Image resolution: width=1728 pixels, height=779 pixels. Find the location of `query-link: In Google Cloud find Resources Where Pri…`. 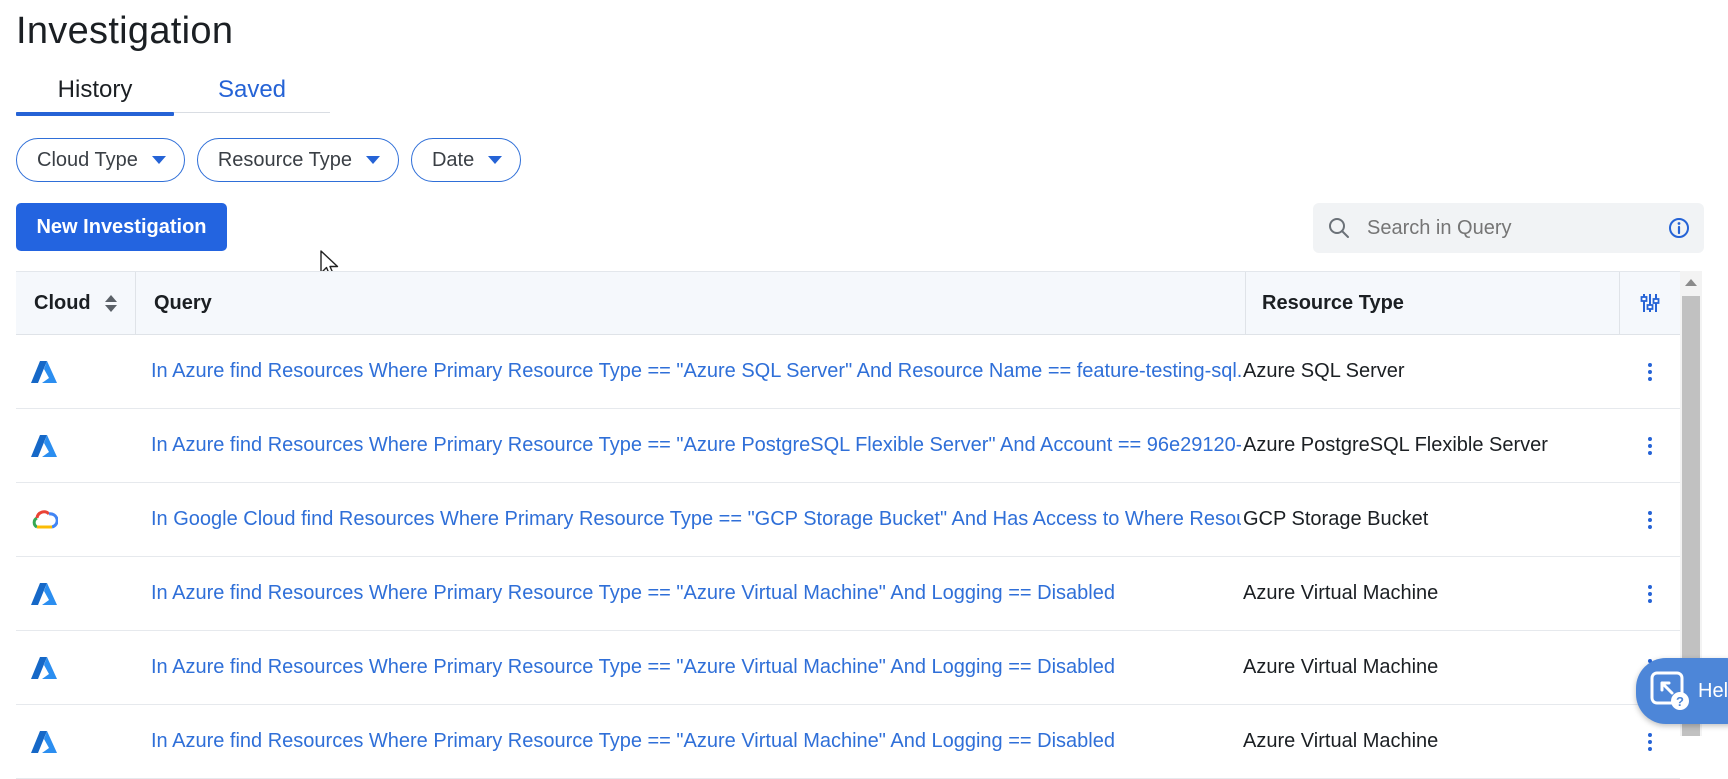

query-link: In Google Cloud find Resources Where Pri… is located at coordinates (696, 519).